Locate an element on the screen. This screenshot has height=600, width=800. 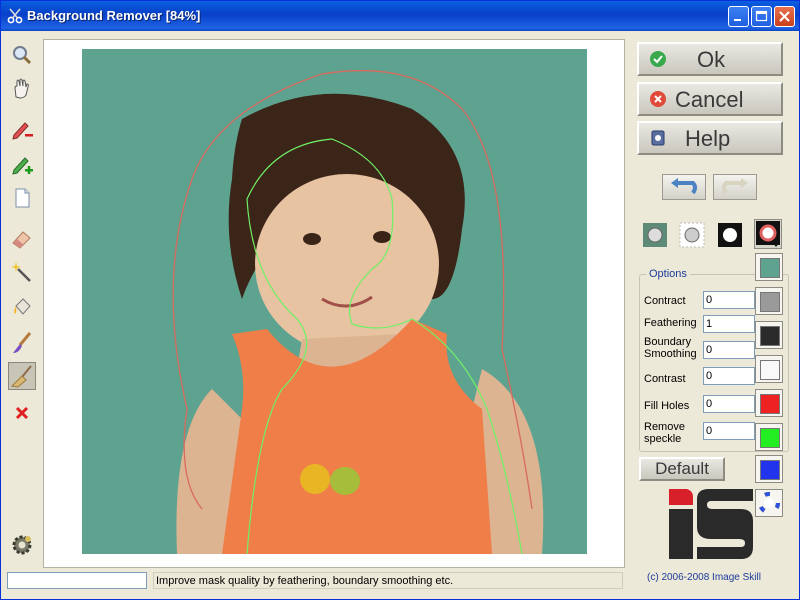
add-marker-tool is located at coordinates (22, 164).